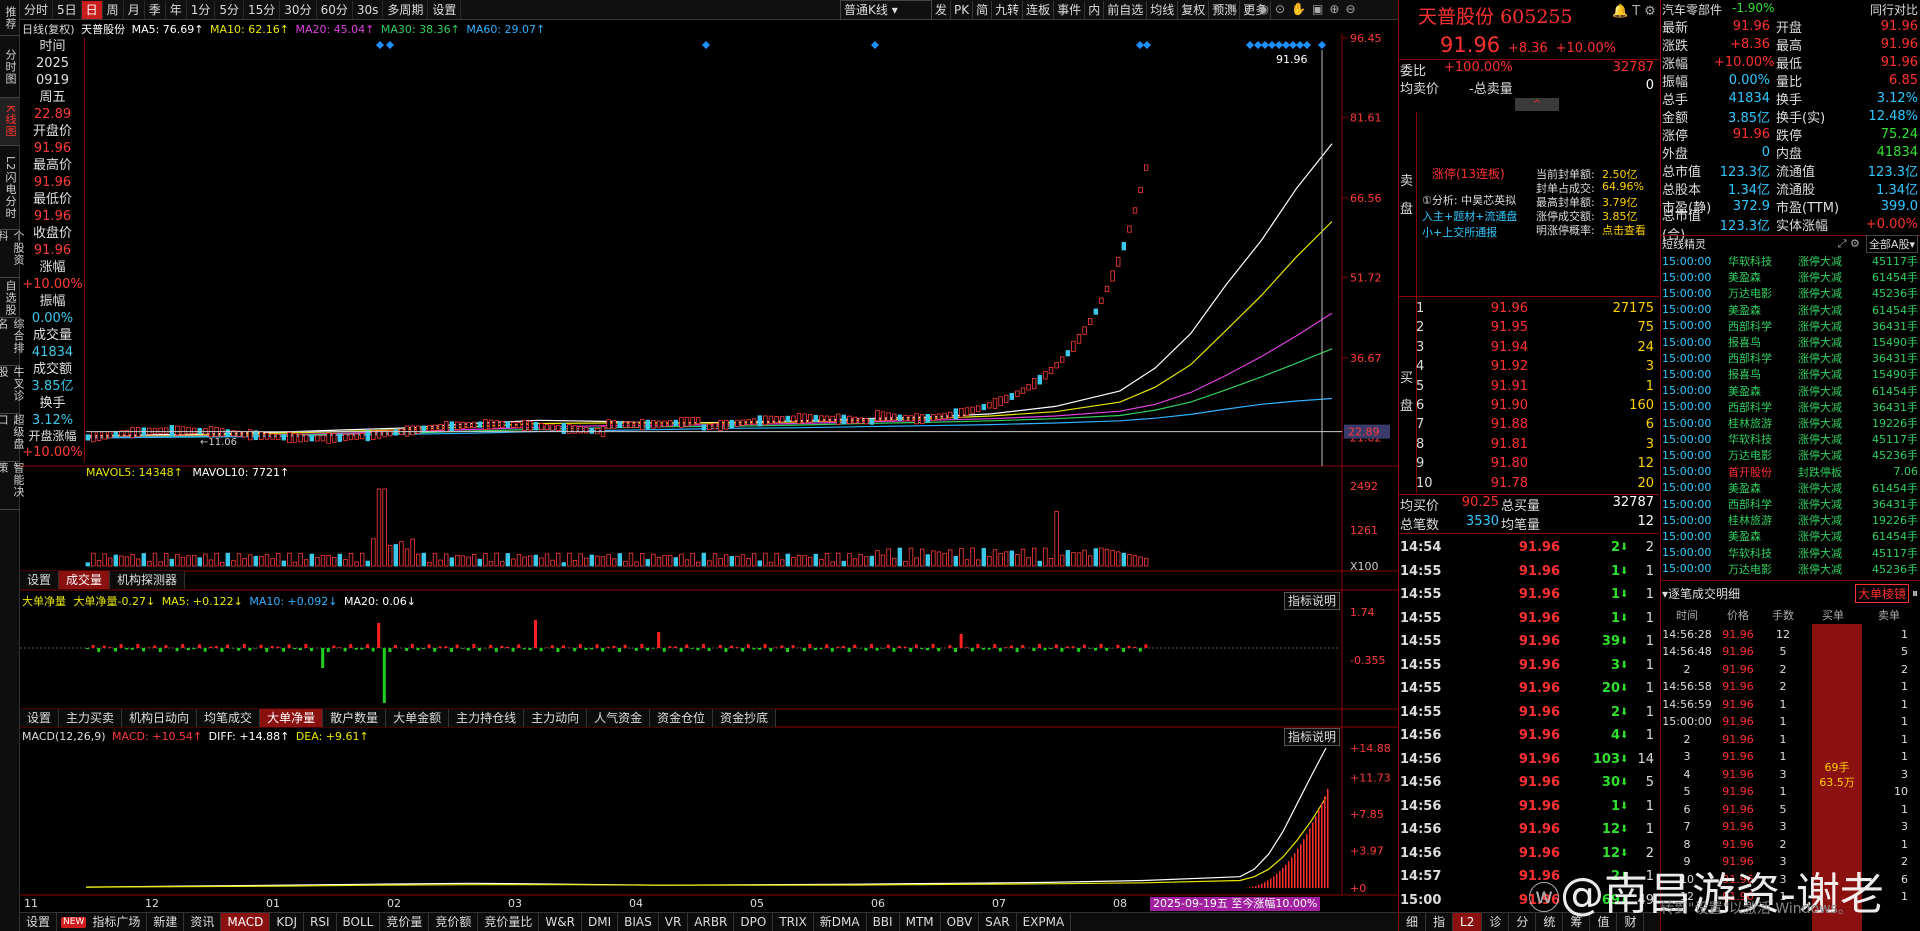 Image resolution: width=1920 pixels, height=931 pixels. Describe the element at coordinates (1537, 424) in the screenshot. I see `bid-level-7: 7 91.88 6` at that location.